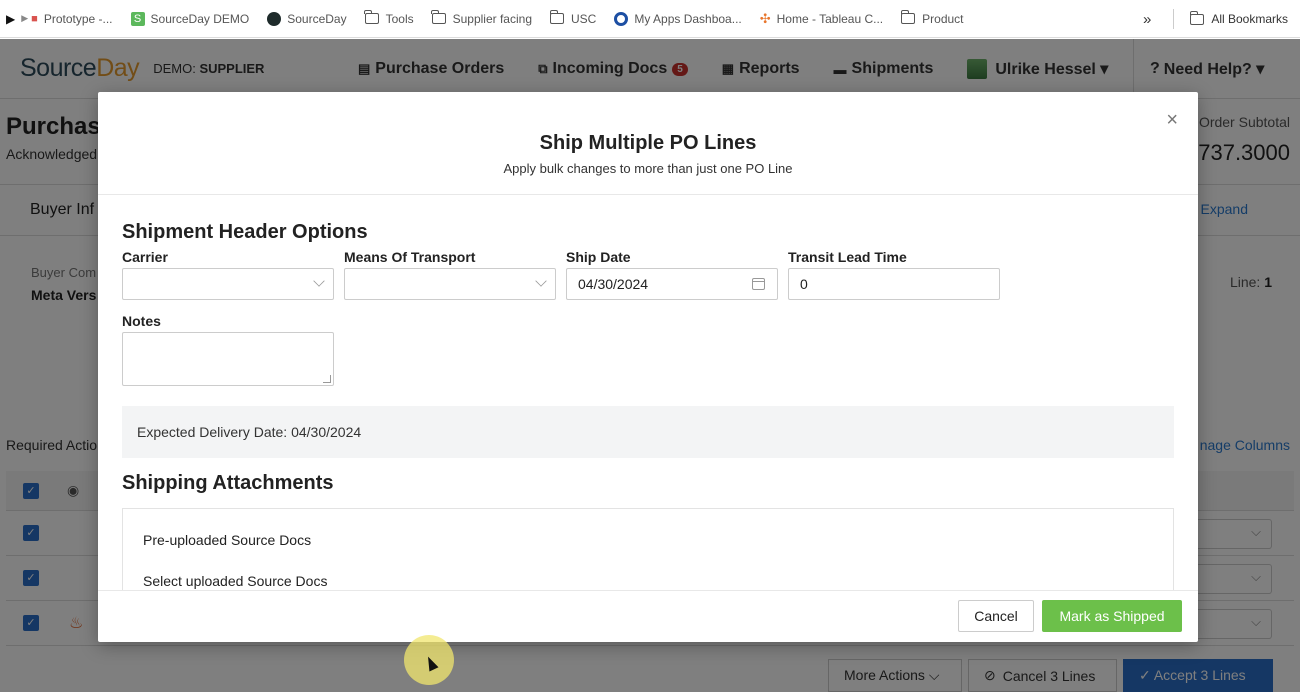 This screenshot has height=692, width=1300. I want to click on modal-title: Ship Multiple PO Lines, so click(648, 143).